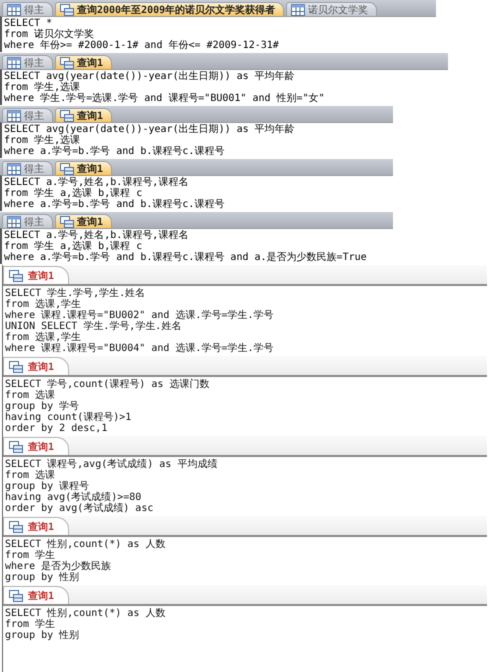  I want to click on sql-editor: SELECT 课程号,avg(考试成绩) as 平均成绩 from 选课 group by 课程号 having avg(考试成绩)>=80 order by avg(考试成绩) asc, so click(245, 486).